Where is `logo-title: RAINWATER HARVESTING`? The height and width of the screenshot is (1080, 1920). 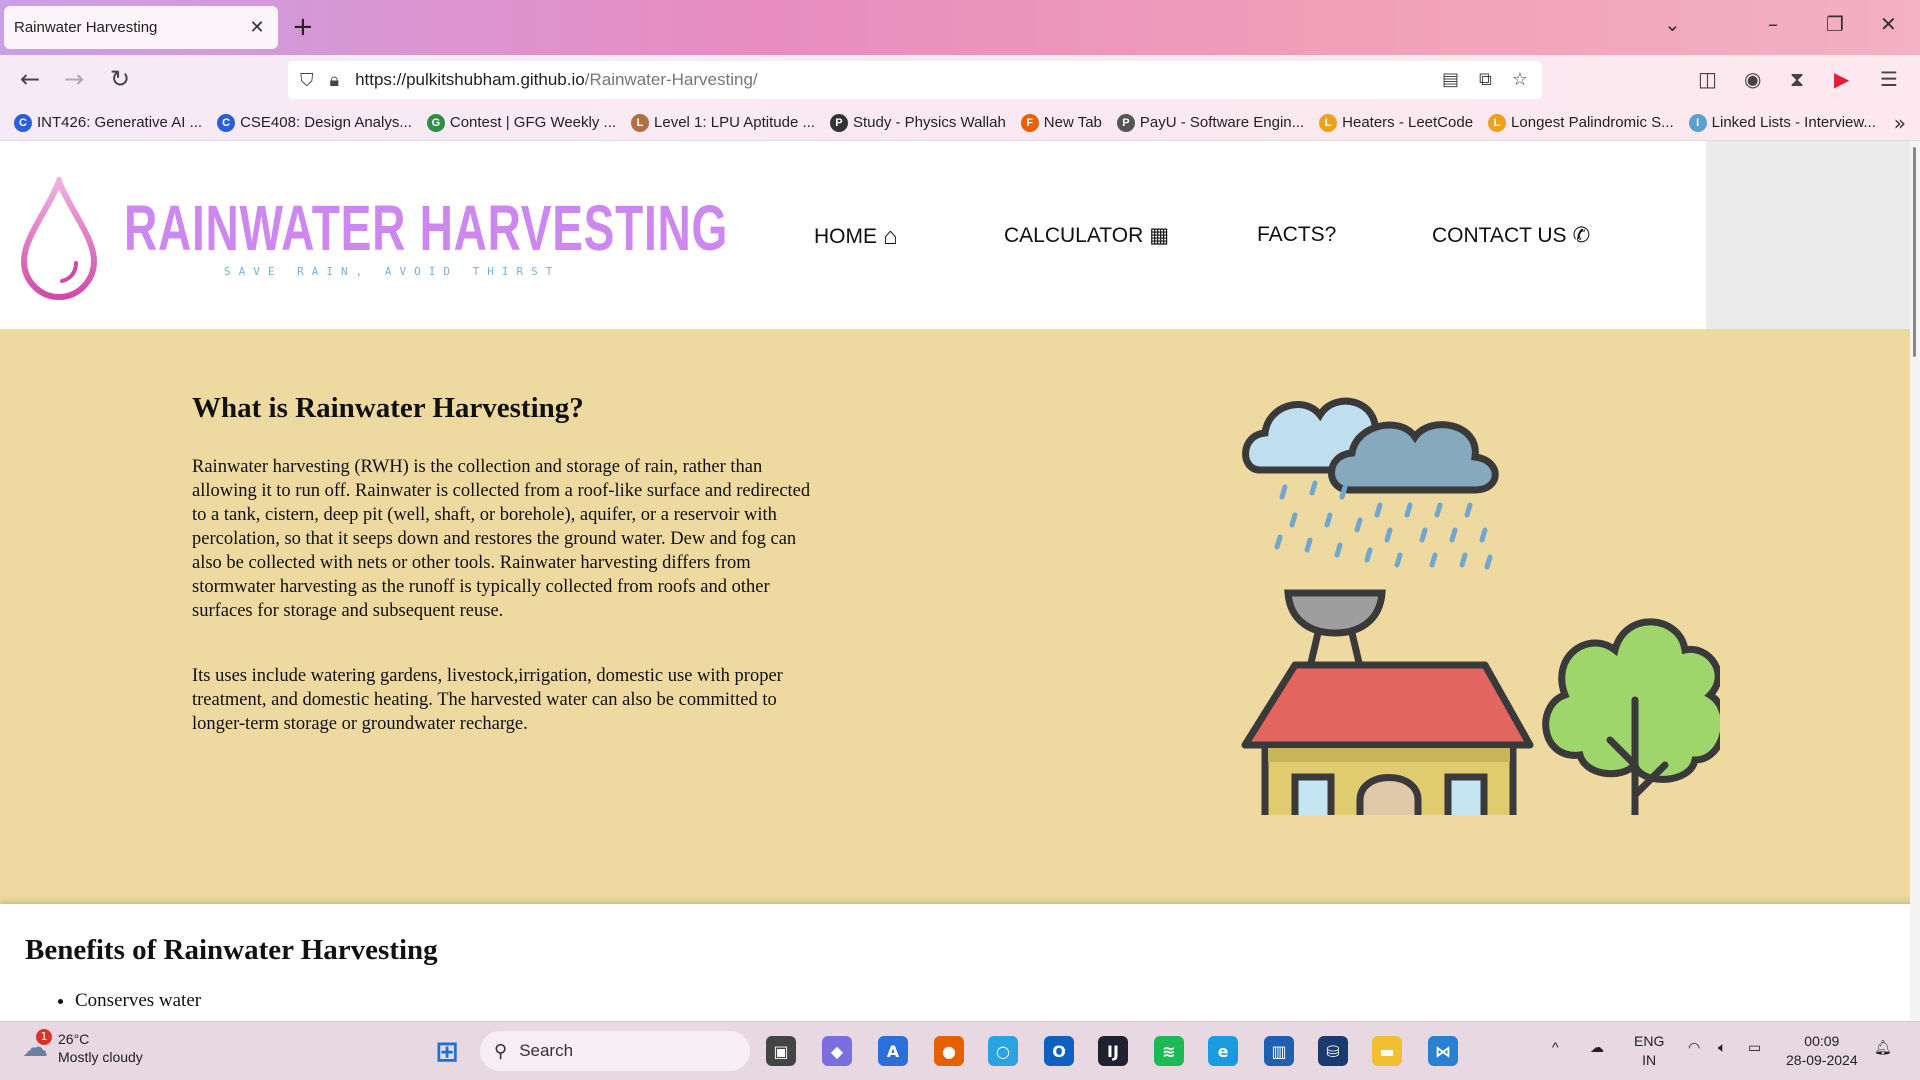 logo-title: RAINWATER HARVESTING is located at coordinates (426, 228).